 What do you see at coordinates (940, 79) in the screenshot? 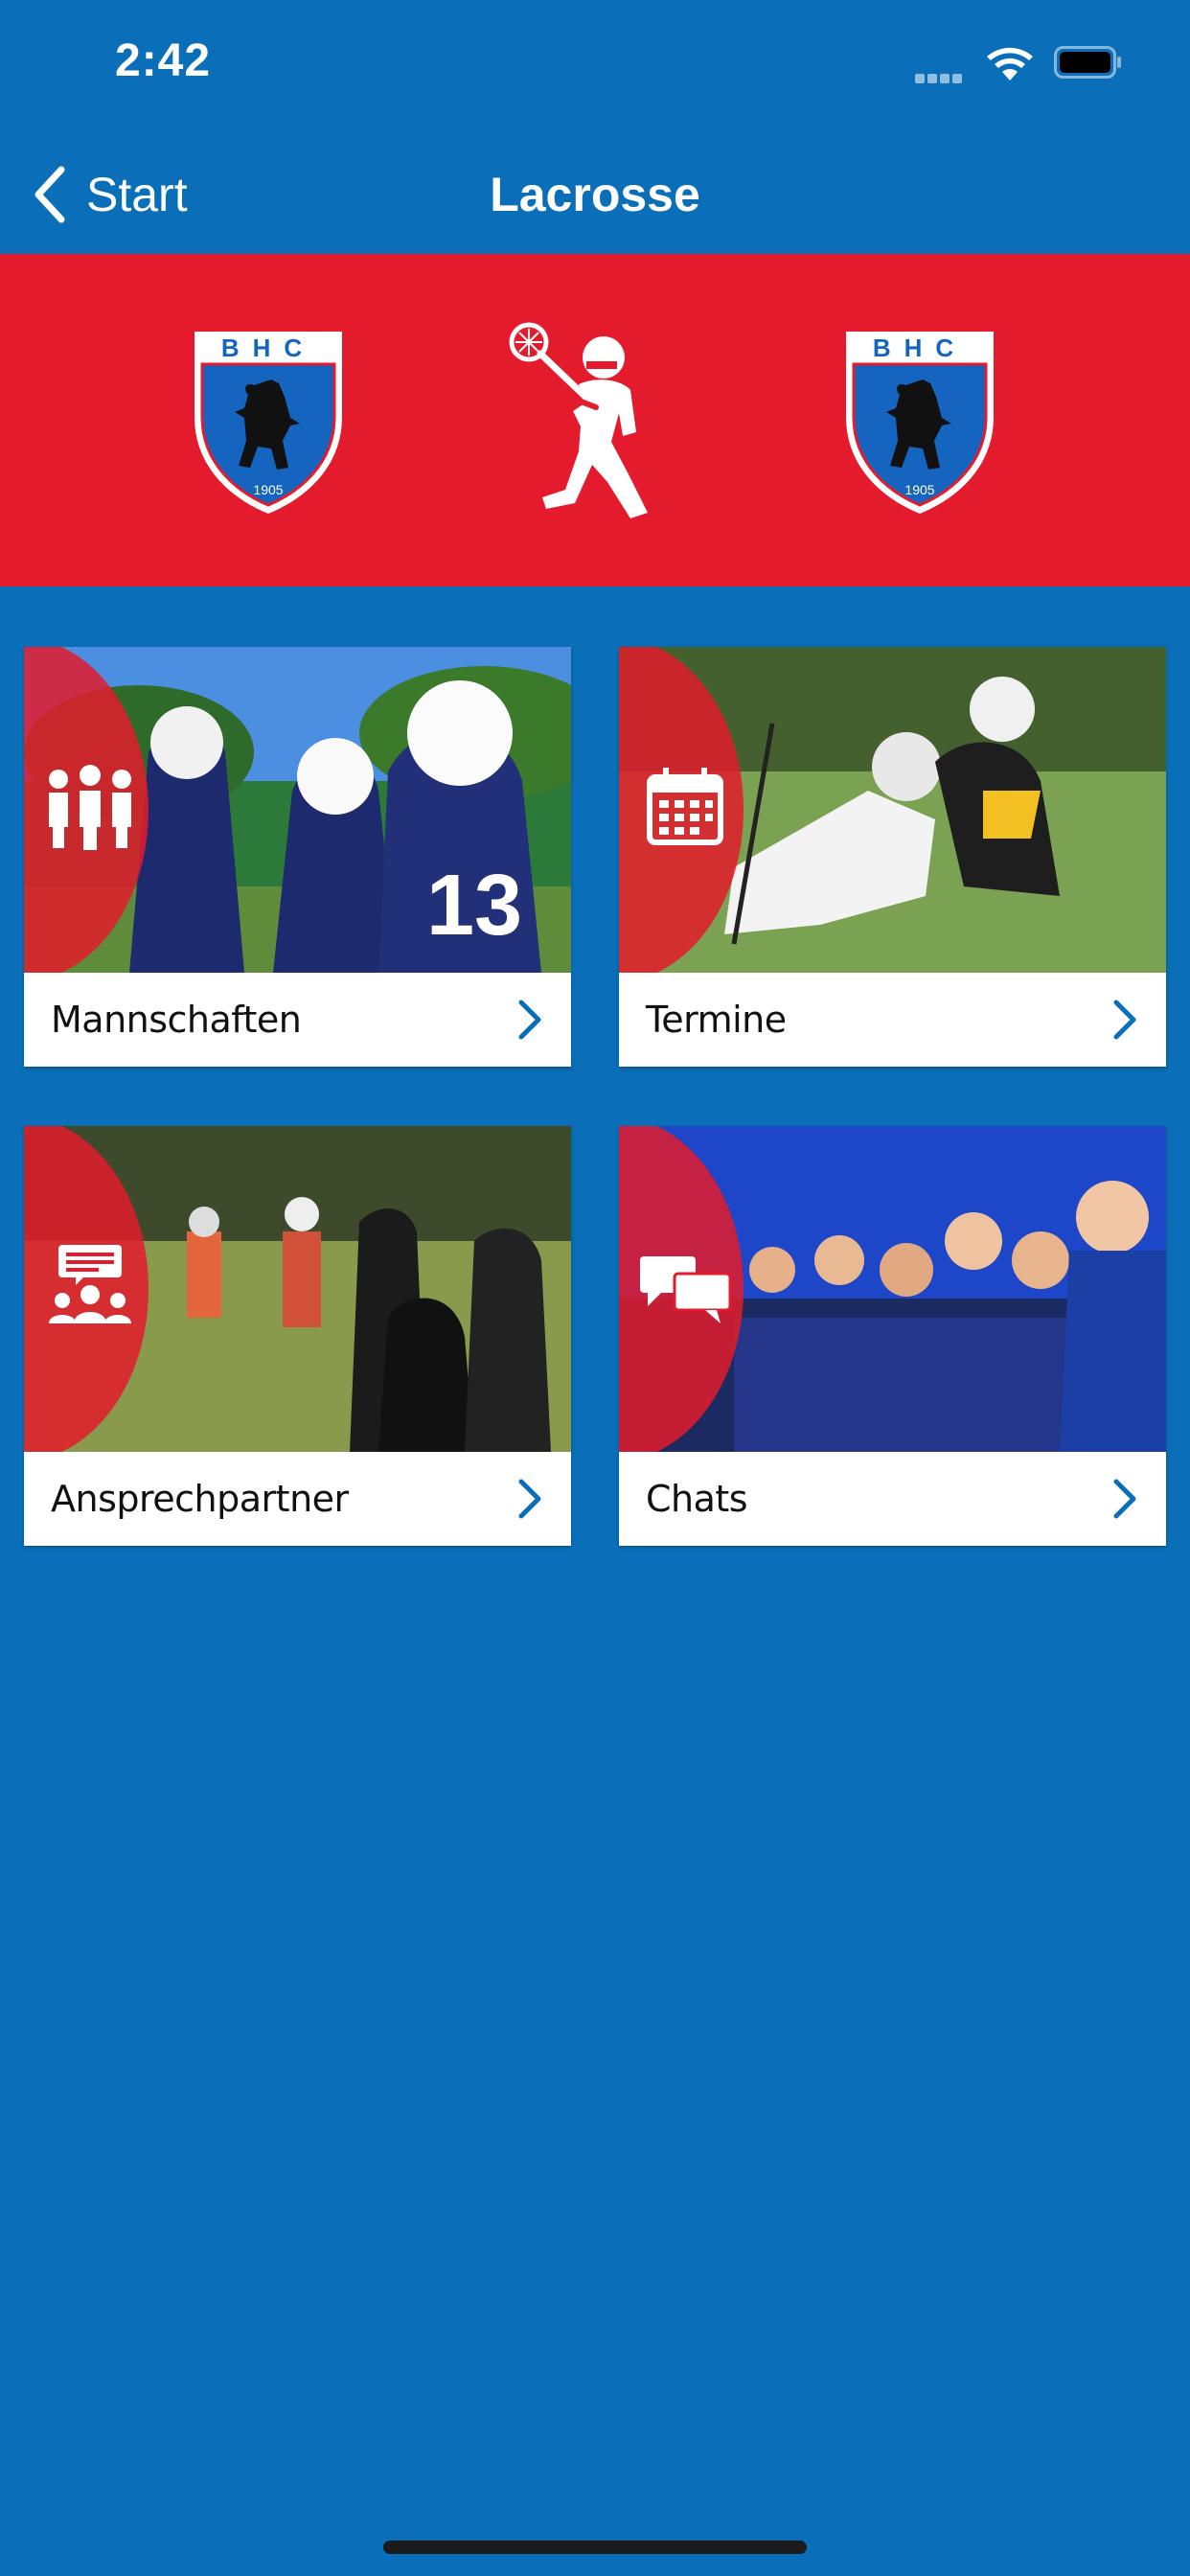
I see `cellular-signal-icon` at bounding box center [940, 79].